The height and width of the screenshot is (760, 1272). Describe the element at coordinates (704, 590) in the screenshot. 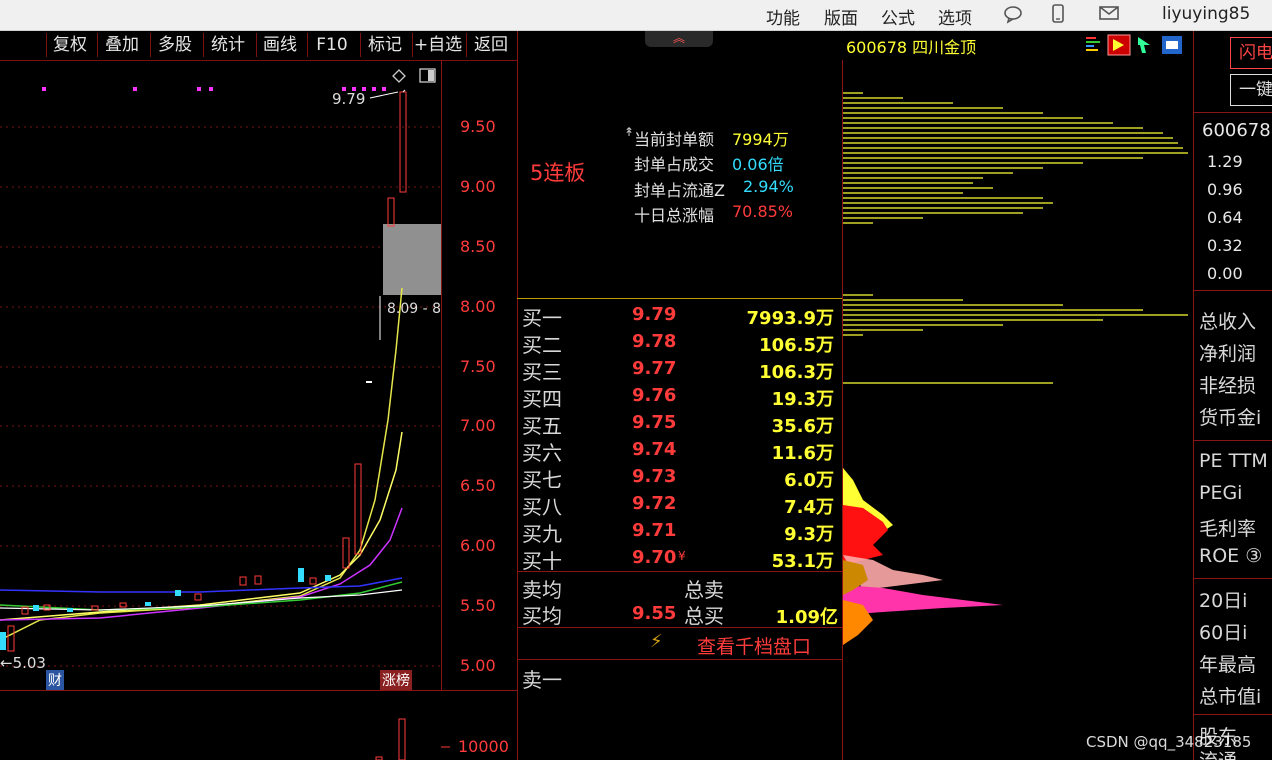

I see `total-sell-label: 总卖` at that location.